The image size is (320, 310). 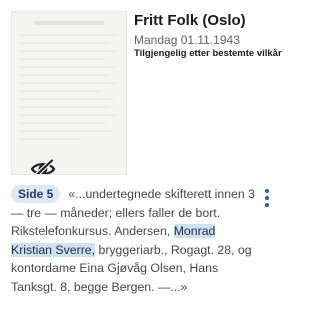 What do you see at coordinates (190, 20) in the screenshot?
I see `newspaper-title: Fritt Folk (Oslo)` at bounding box center [190, 20].